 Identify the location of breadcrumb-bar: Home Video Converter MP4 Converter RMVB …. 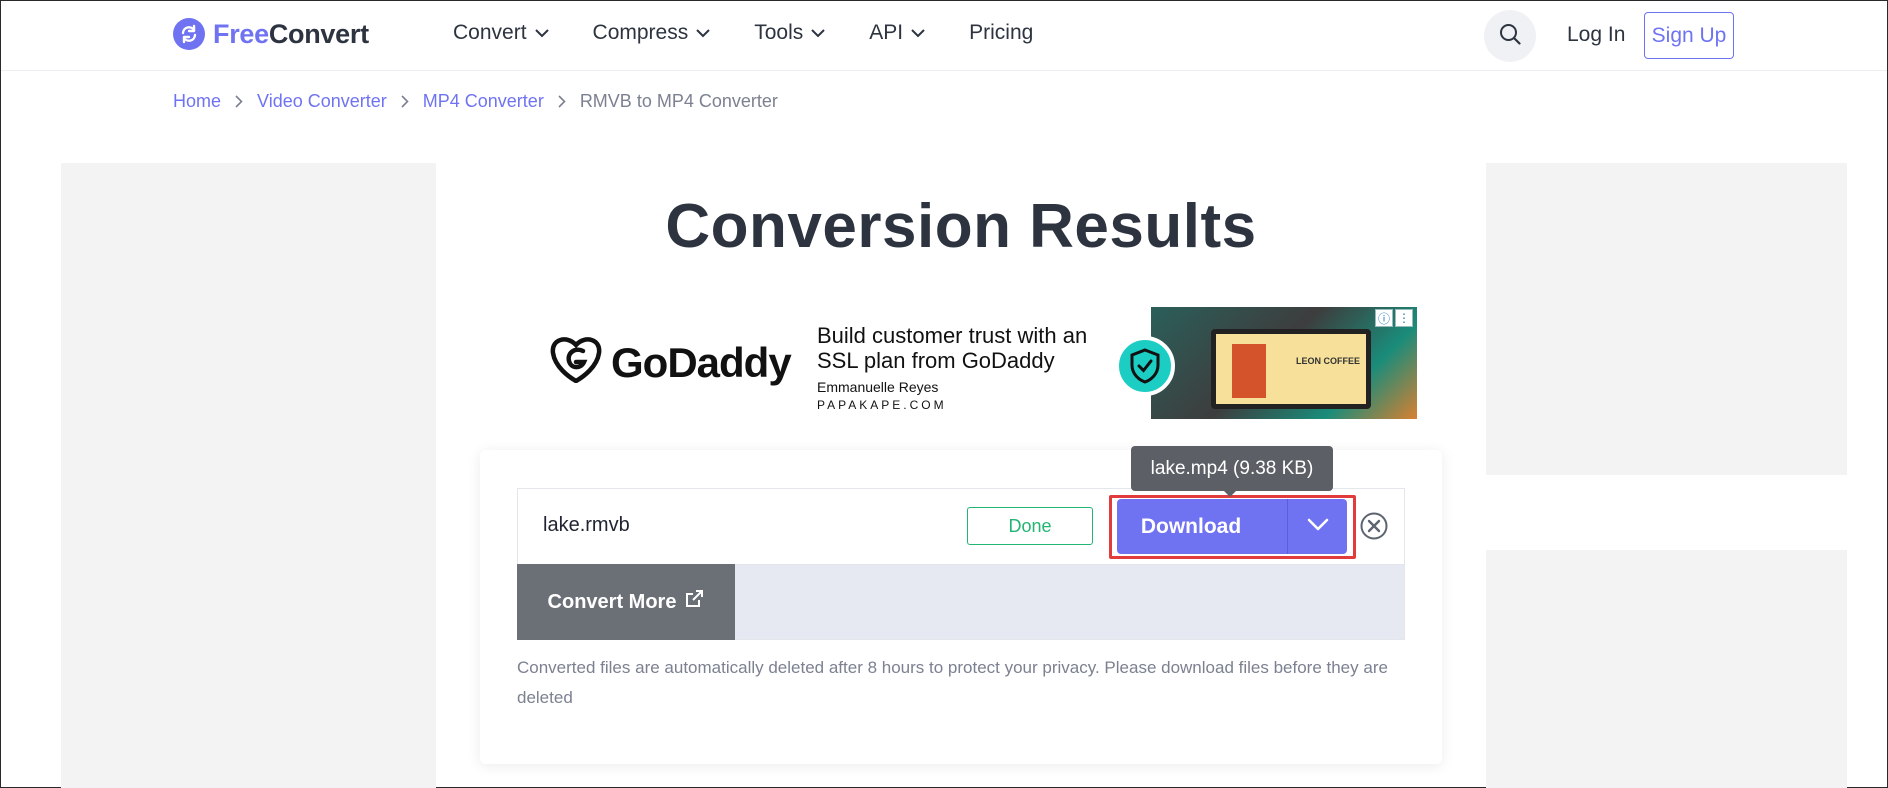
(944, 101).